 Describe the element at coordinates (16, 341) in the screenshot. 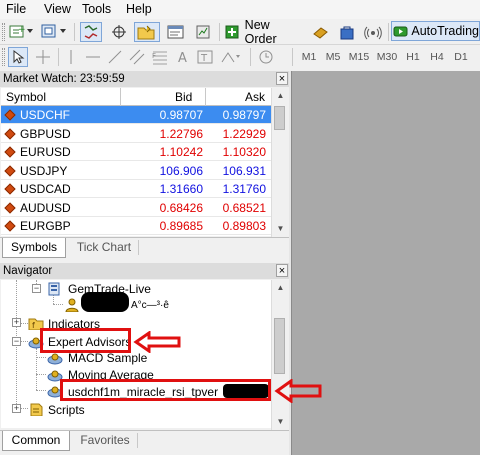

I see `collapse-expert-advisors-toggle: −` at that location.